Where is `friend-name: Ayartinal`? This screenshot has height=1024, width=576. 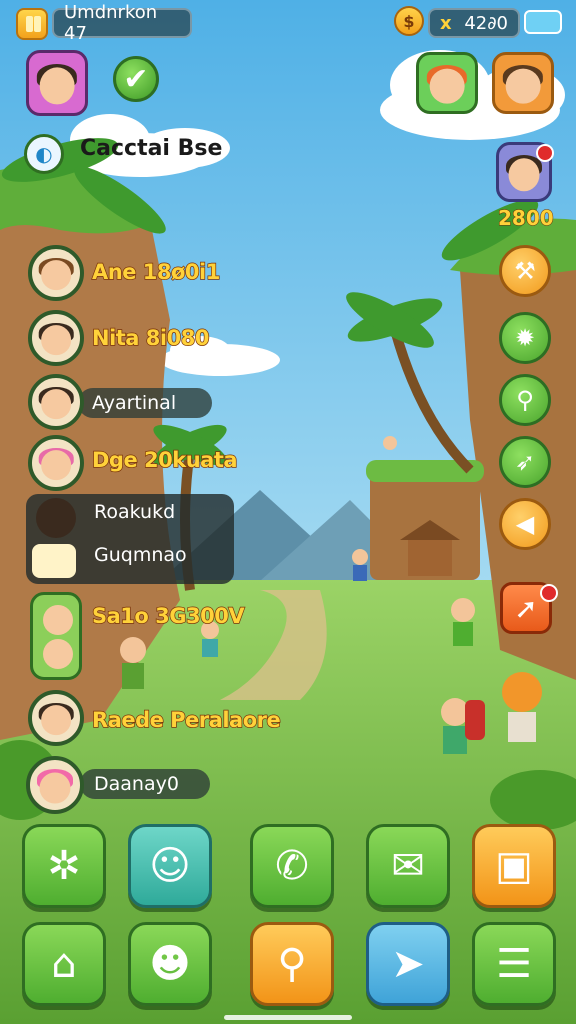 friend-name: Ayartinal is located at coordinates (134, 403).